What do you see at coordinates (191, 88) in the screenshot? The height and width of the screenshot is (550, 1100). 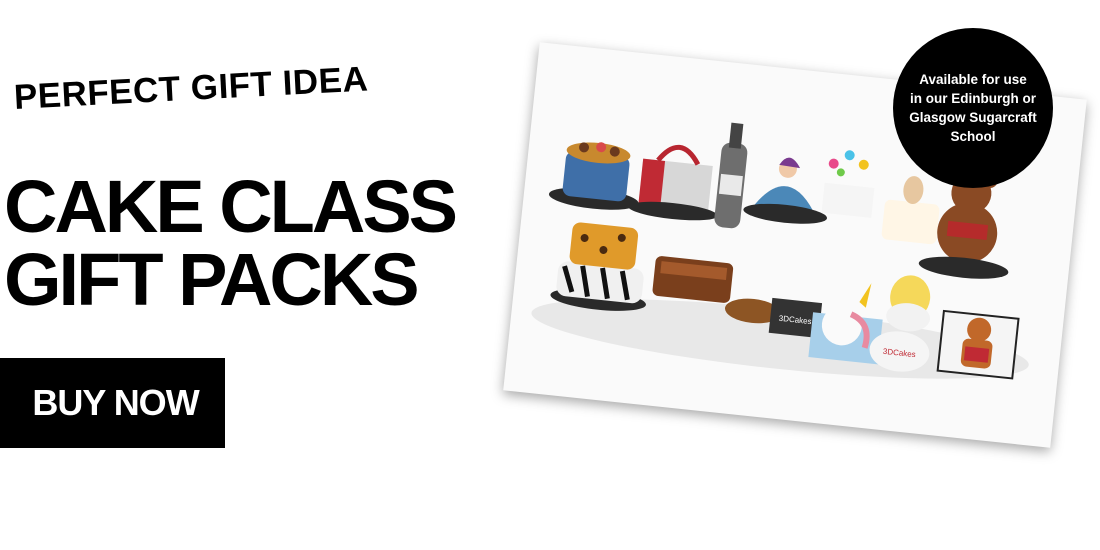 I see `tagline: PERFECT GIFT IDEA` at bounding box center [191, 88].